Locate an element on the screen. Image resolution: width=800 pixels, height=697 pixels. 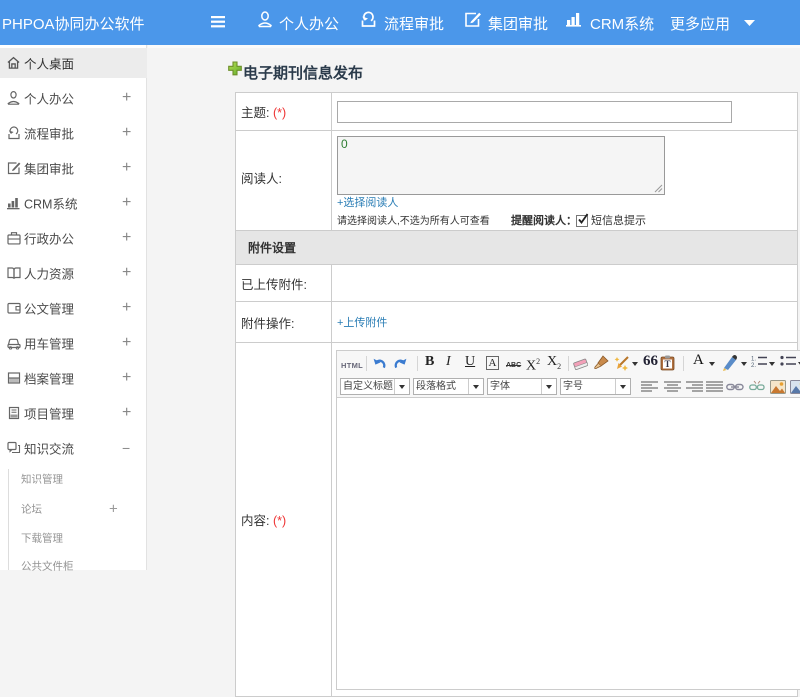
svg-text: 1. is located at coordinates (753, 360).